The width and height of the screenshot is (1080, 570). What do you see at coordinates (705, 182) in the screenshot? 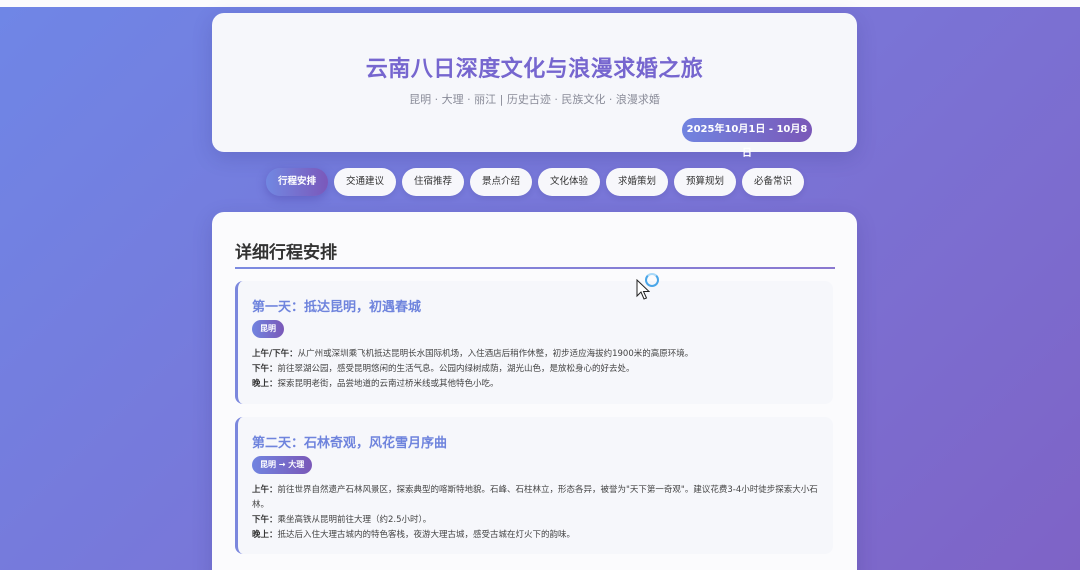
I see `tab-budget: 预算规划` at bounding box center [705, 182].